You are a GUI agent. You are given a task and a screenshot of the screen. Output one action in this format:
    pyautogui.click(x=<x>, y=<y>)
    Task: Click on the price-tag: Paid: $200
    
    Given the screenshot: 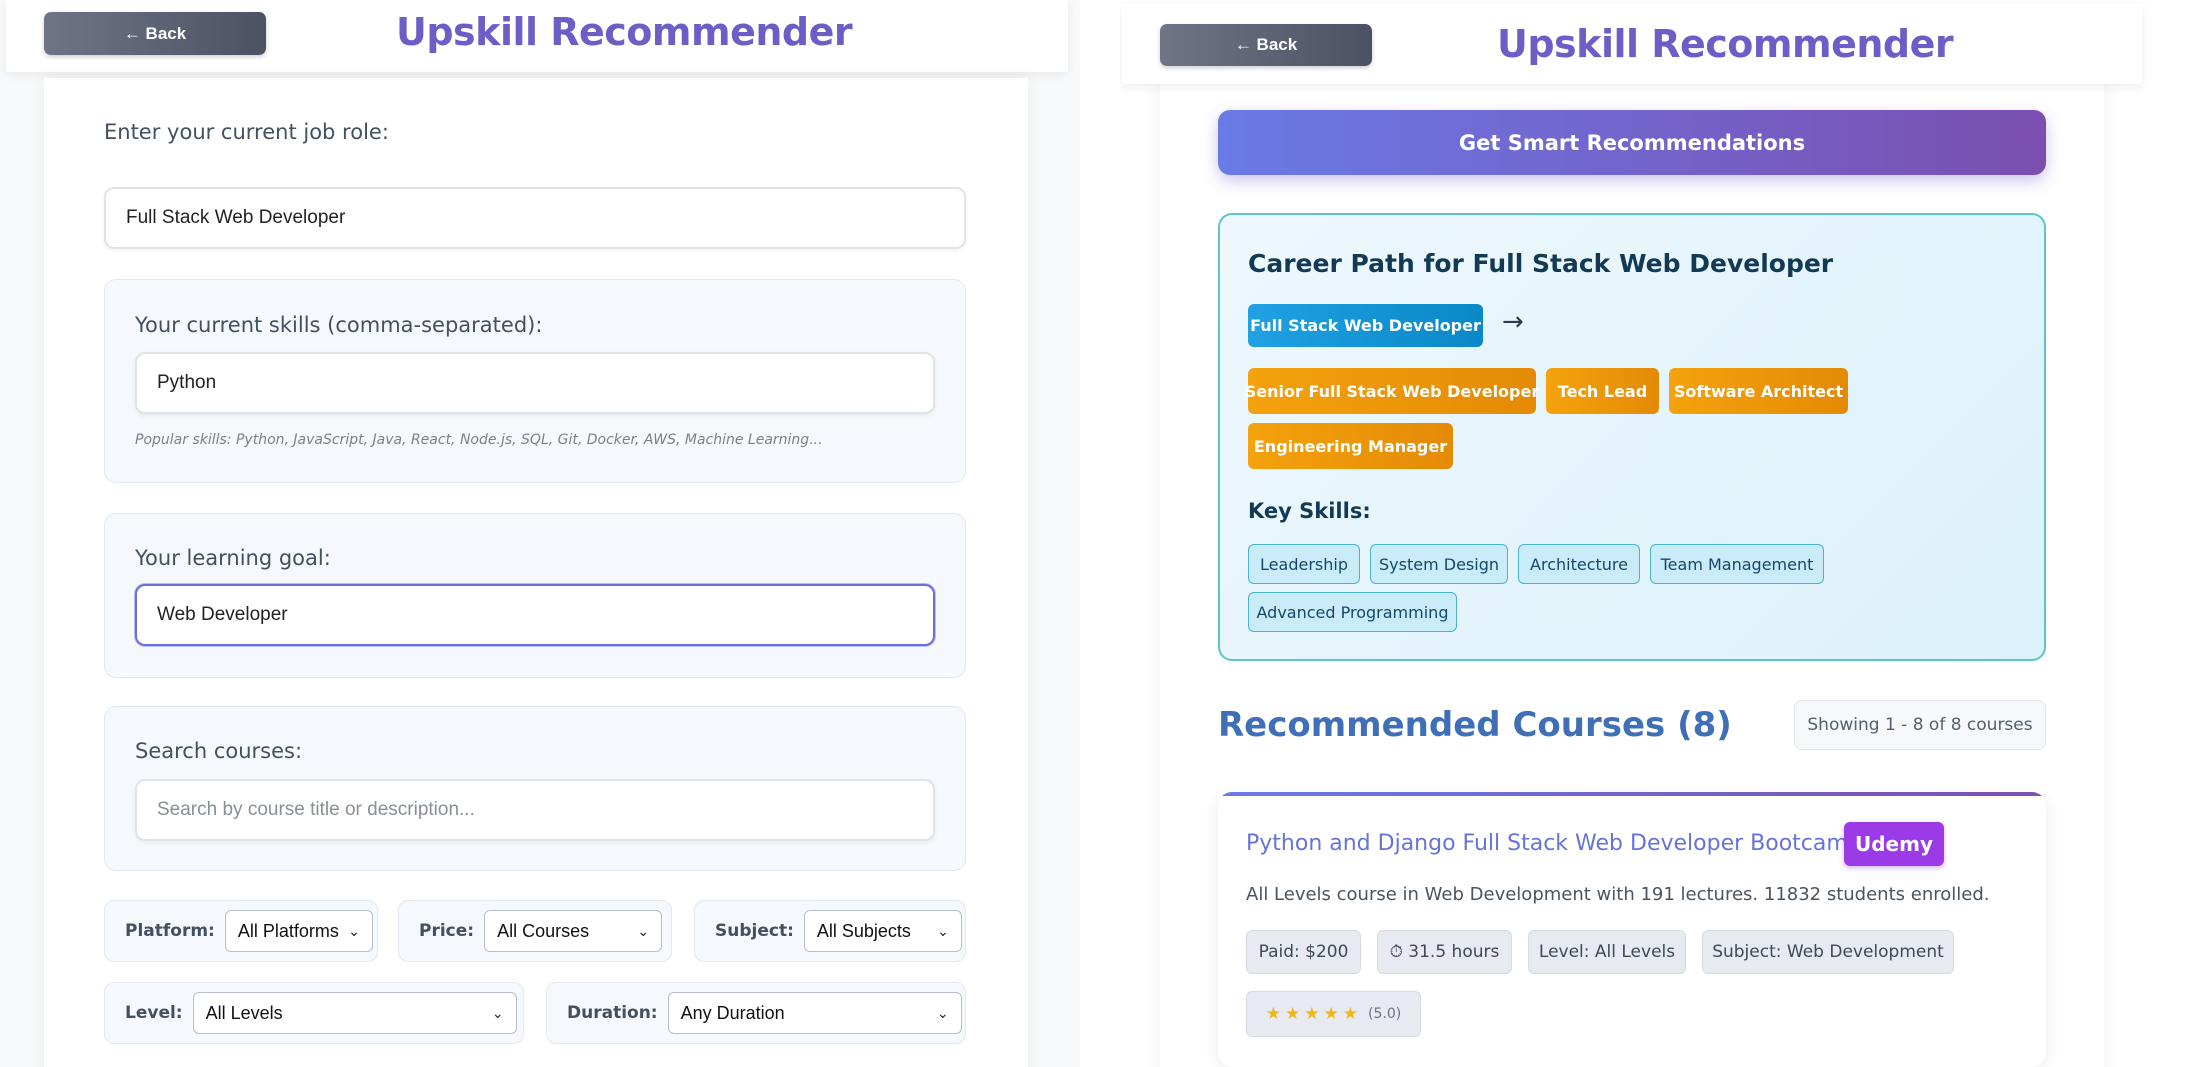 What is the action you would take?
    pyautogui.click(x=1303, y=952)
    